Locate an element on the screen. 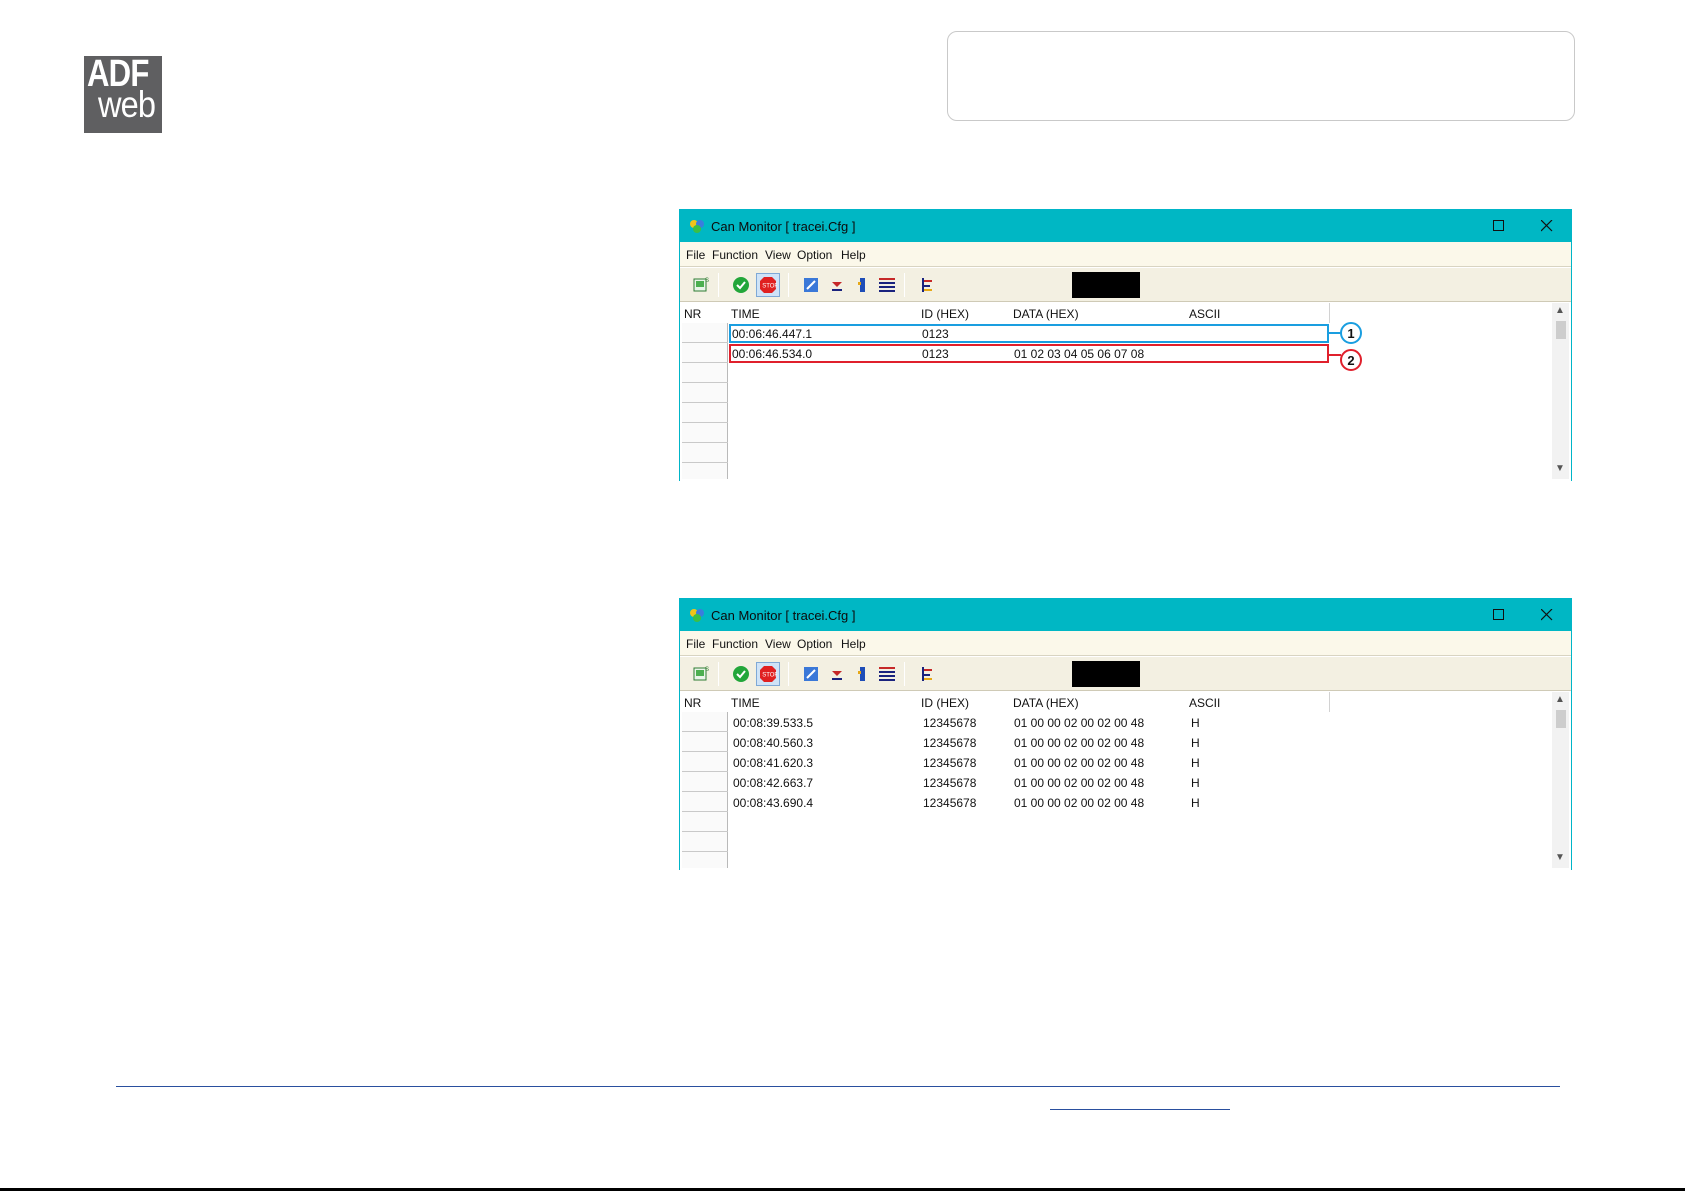  row-3-ascii: H is located at coordinates (1195, 763).